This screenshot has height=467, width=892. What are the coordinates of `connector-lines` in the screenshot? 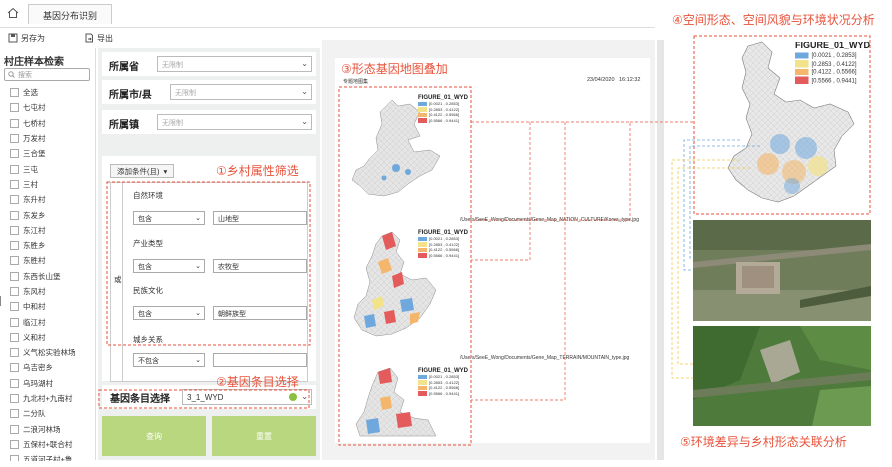 It's located at (582, 261).